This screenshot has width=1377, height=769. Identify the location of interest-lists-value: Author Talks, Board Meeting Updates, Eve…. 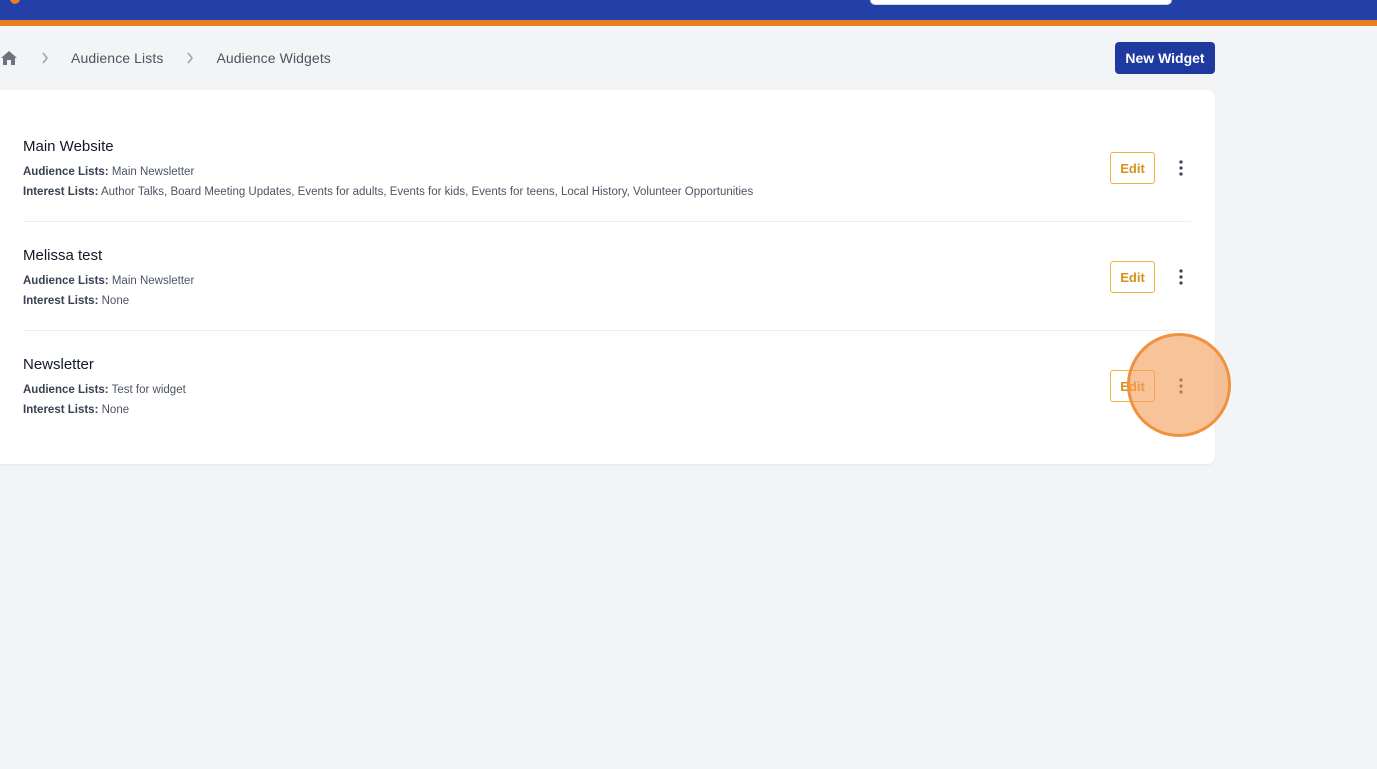
(427, 192).